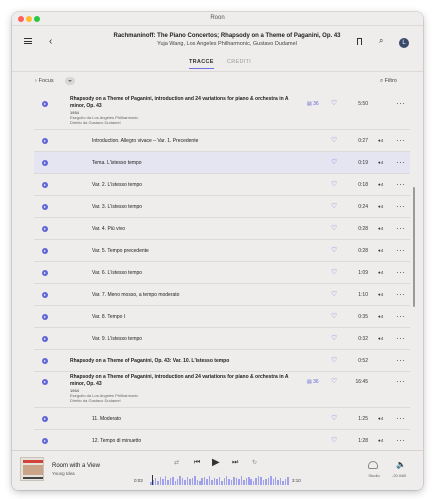 This screenshot has width=435, height=499. Describe the element at coordinates (153, 480) in the screenshot. I see `playhead` at that location.